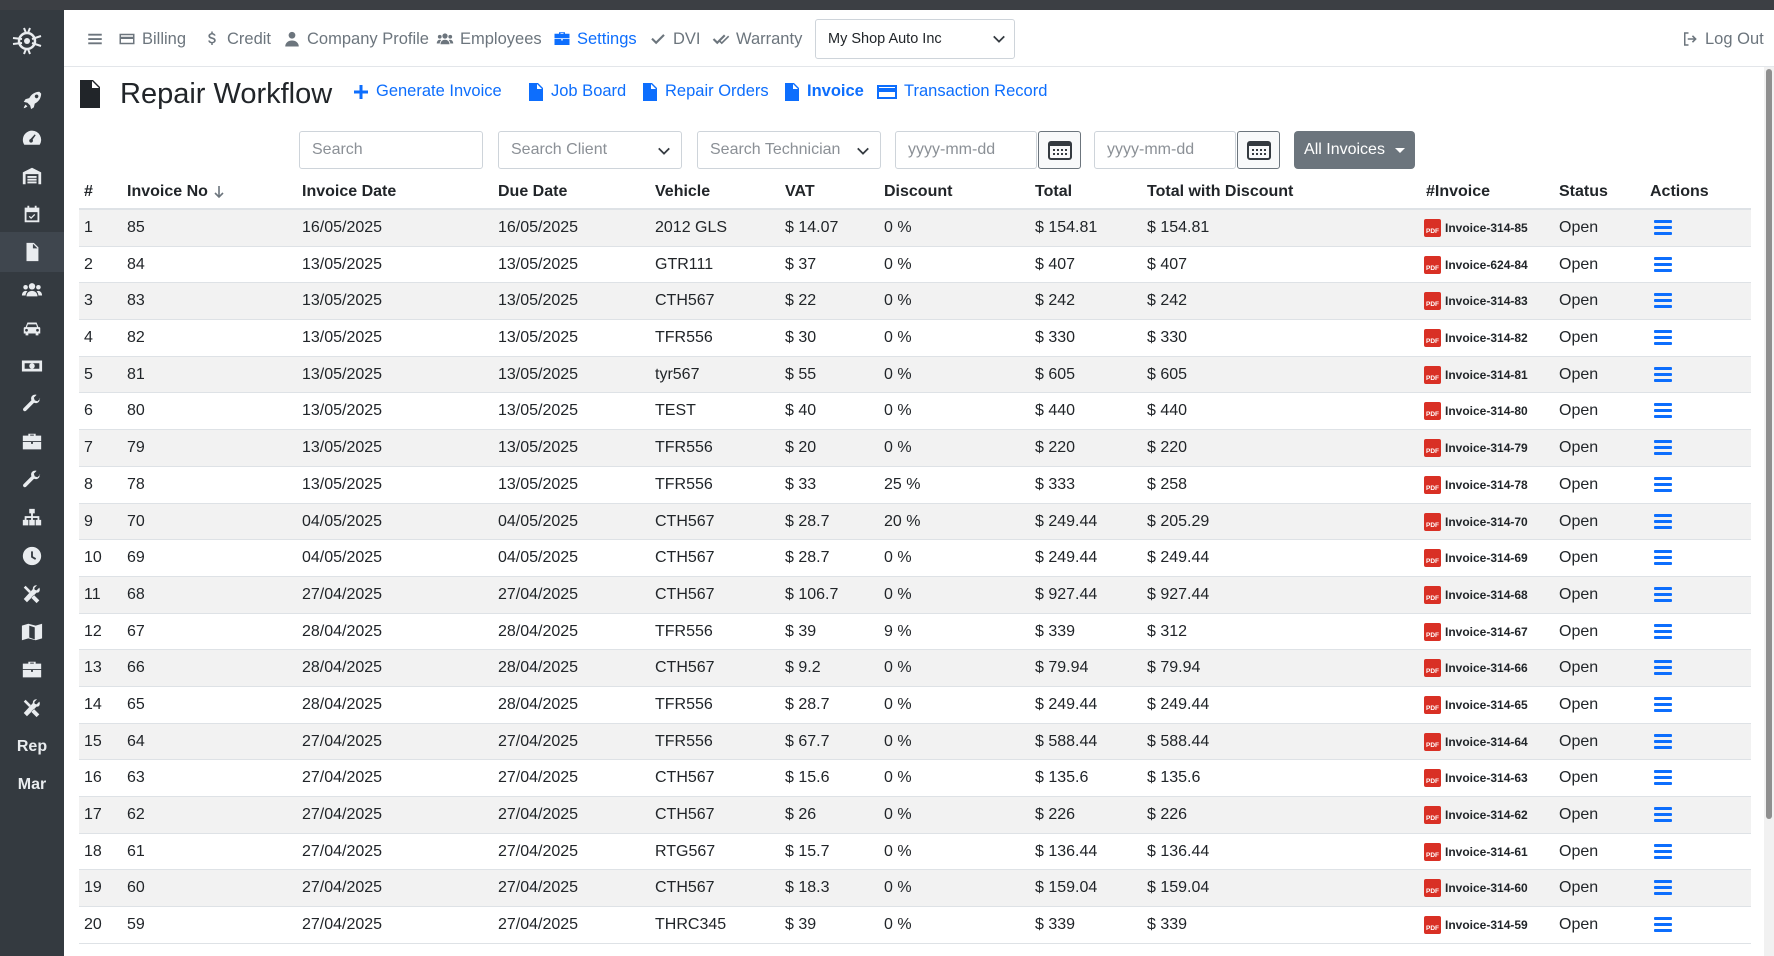 The image size is (1774, 956). Describe the element at coordinates (1769, 444) in the screenshot. I see `scrollbar-thumb` at that location.